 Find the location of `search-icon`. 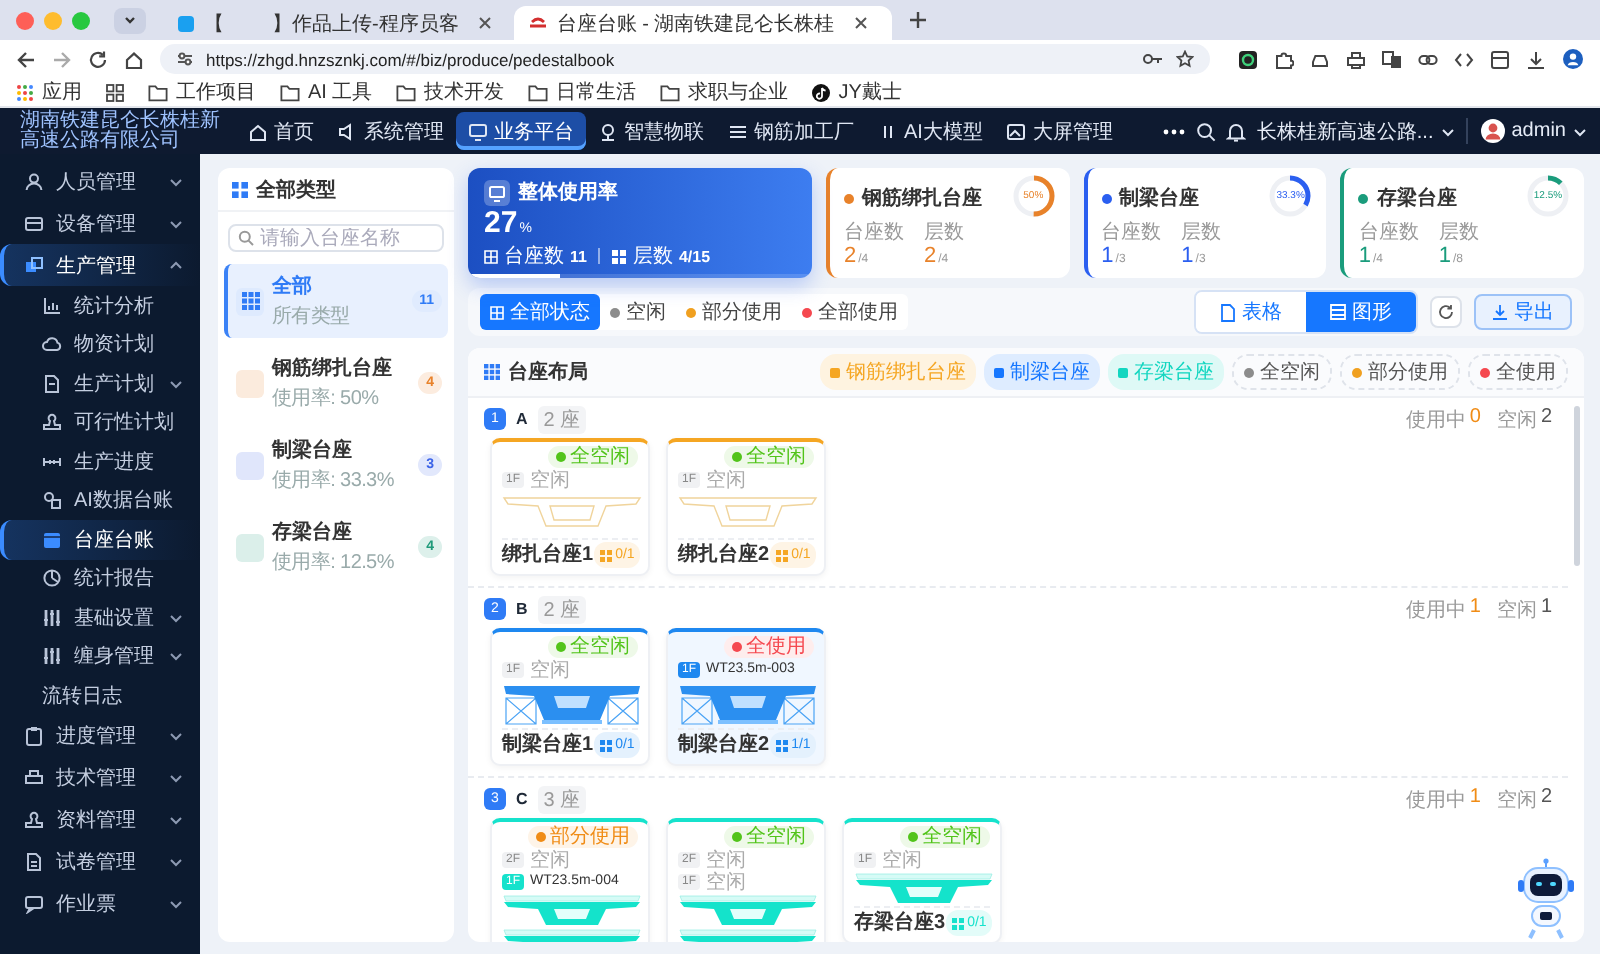

search-icon is located at coordinates (1206, 131).